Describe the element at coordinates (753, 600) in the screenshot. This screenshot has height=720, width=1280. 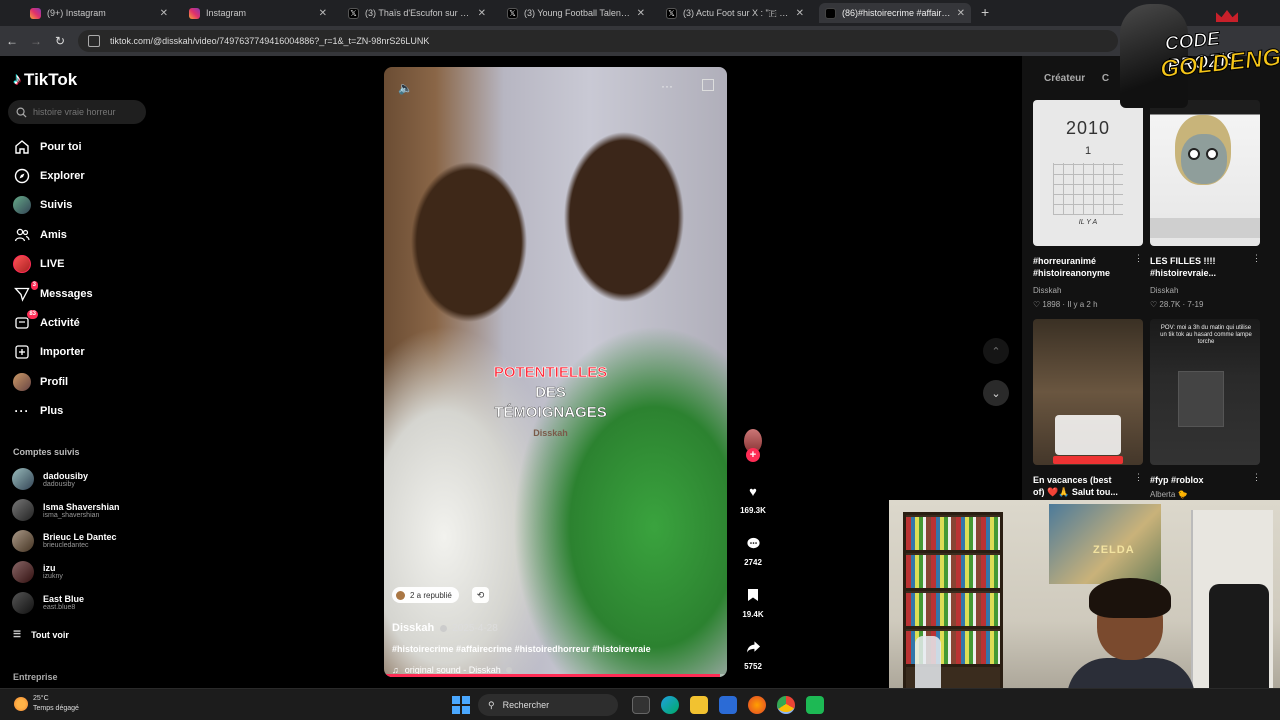
I see `save-button: 19.4K` at that location.